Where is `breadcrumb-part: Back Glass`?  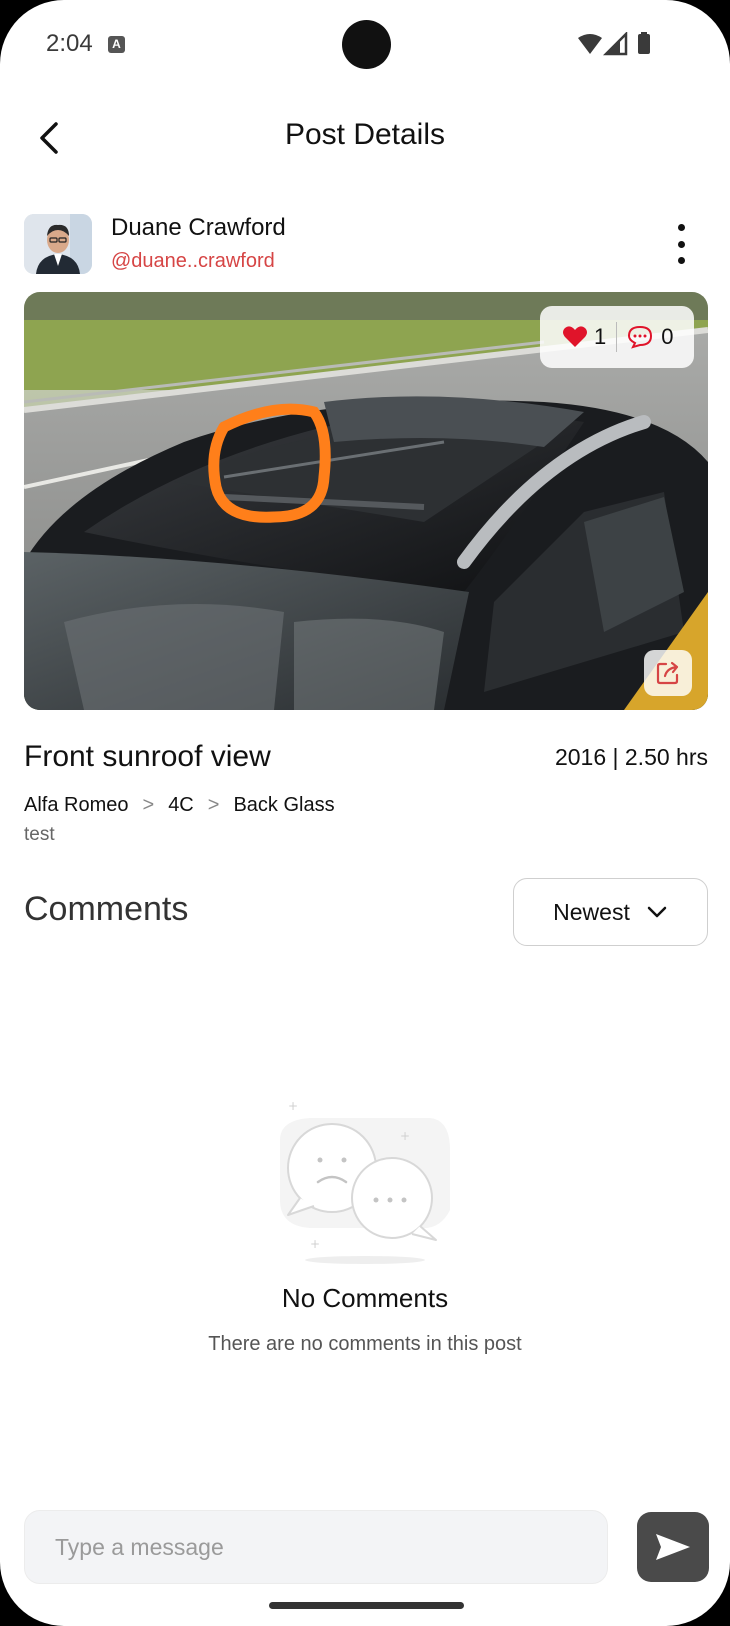 breadcrumb-part: Back Glass is located at coordinates (283, 805).